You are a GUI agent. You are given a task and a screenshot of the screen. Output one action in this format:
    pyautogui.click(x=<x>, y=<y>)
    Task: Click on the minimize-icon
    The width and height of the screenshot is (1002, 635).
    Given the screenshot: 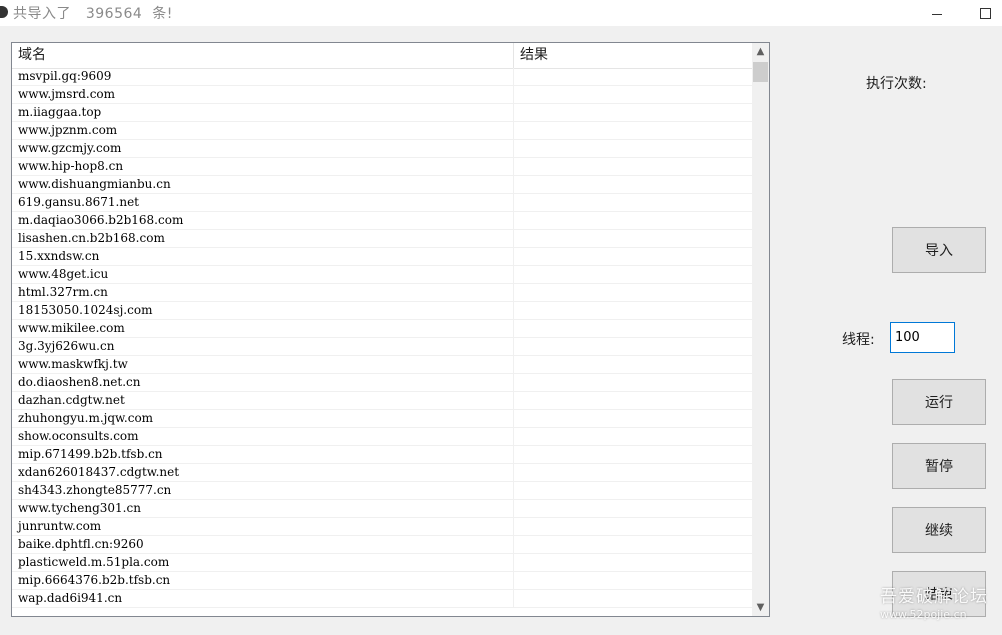 What is the action you would take?
    pyautogui.click(x=937, y=14)
    